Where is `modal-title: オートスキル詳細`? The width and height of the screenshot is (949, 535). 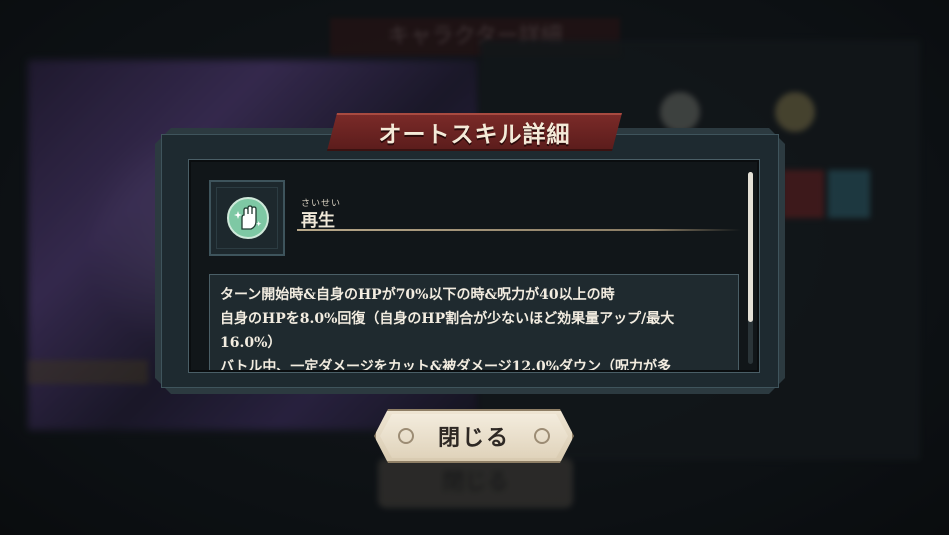 modal-title: オートスキル詳細 is located at coordinates (474, 134).